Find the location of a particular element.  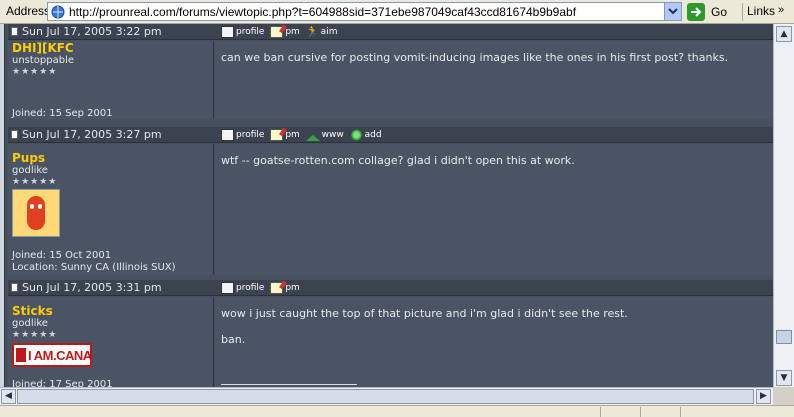

page-icon is located at coordinates (58, 12).